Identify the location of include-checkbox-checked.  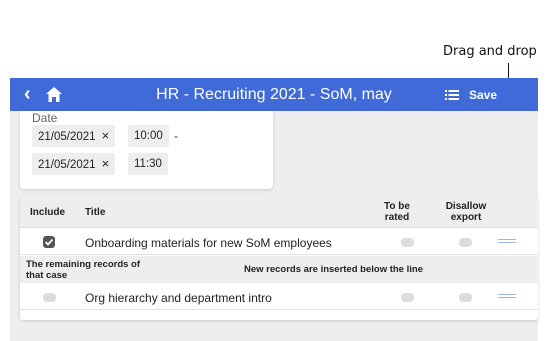
(49, 242).